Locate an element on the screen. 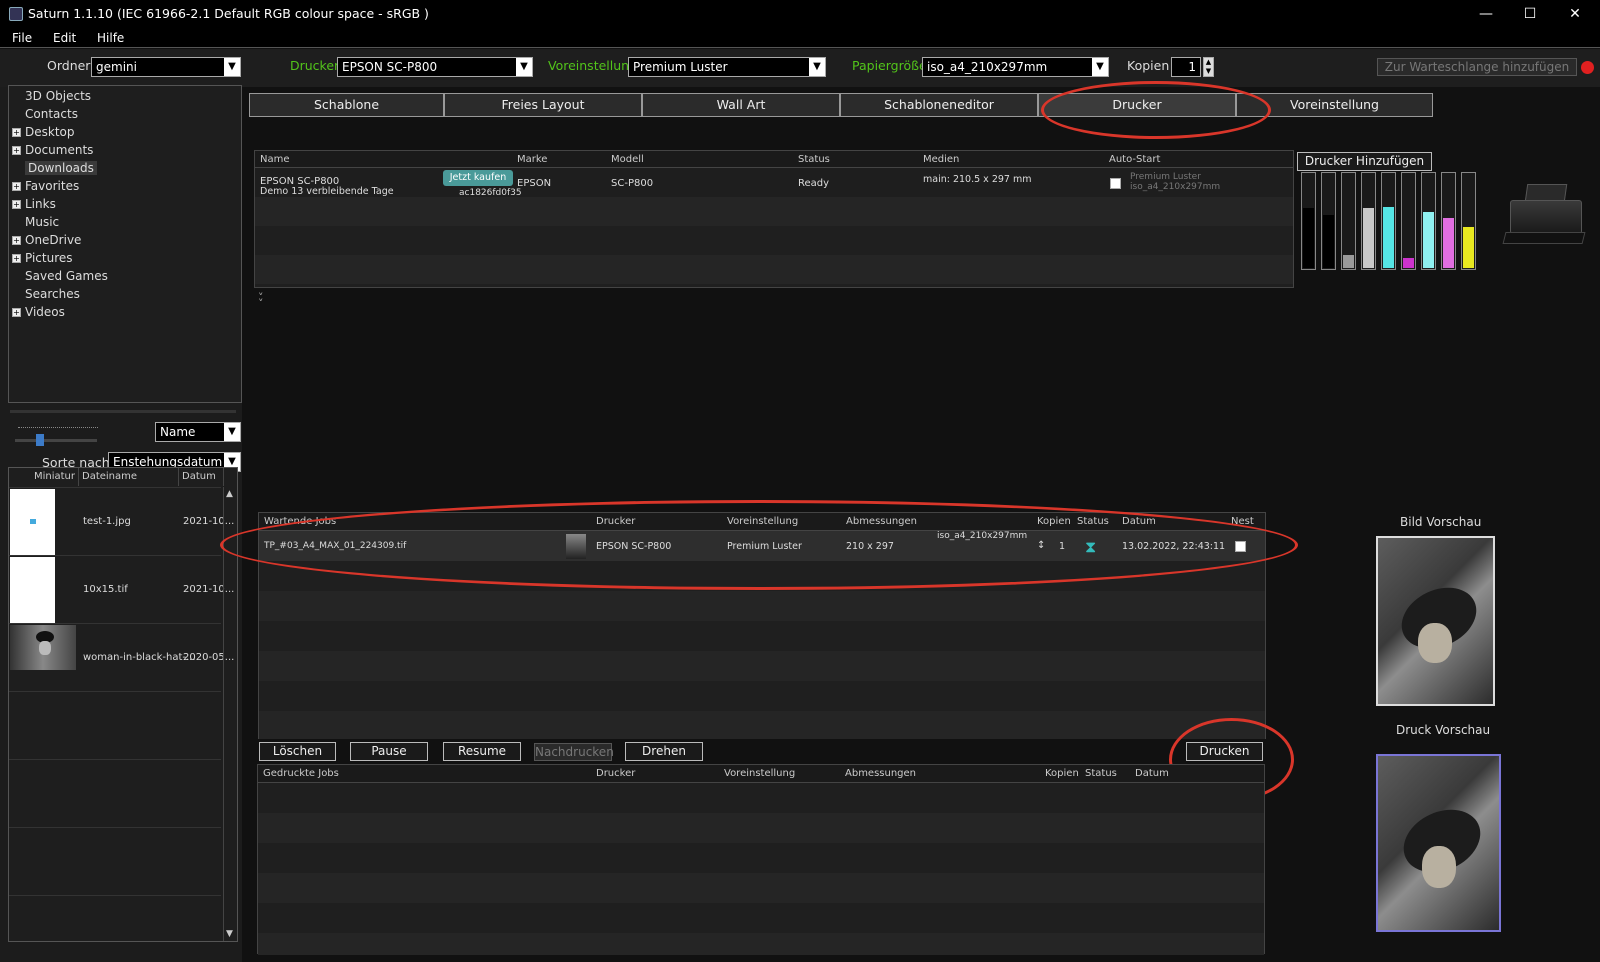 The image size is (1600, 962). autostart-paper: iso_a4_210x297mm is located at coordinates (1175, 187).